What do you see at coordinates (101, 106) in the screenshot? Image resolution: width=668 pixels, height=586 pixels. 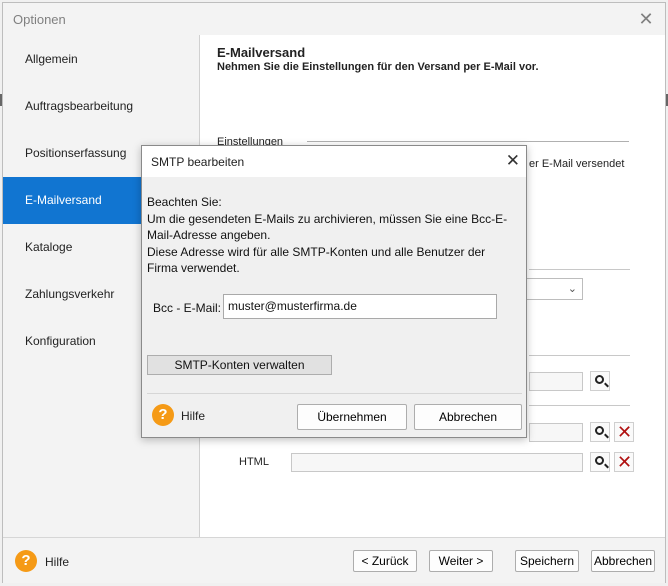 I see `sidebar-item-auftragsbearbeitung: Auftragsbearbeitung` at bounding box center [101, 106].